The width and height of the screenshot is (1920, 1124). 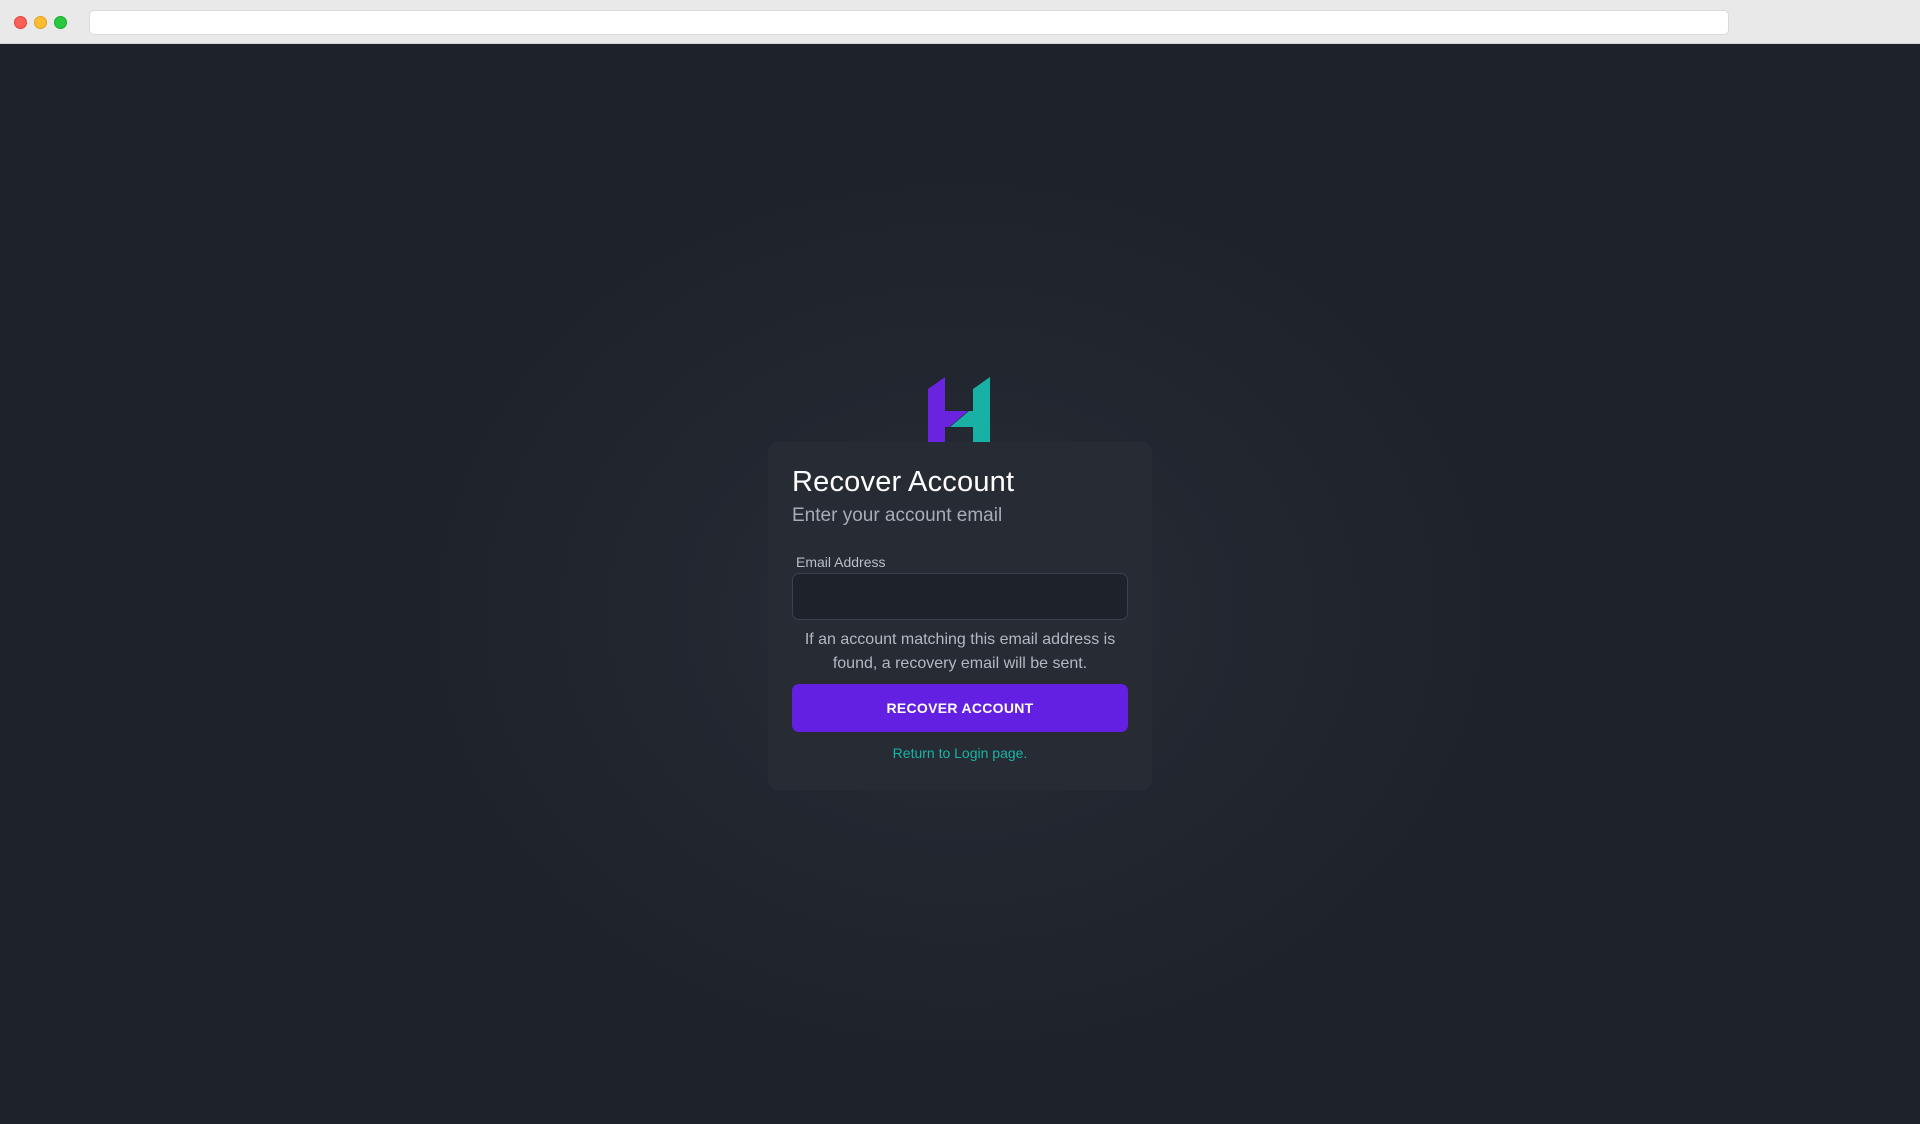 What do you see at coordinates (841, 562) in the screenshot?
I see `email-label: Email Address` at bounding box center [841, 562].